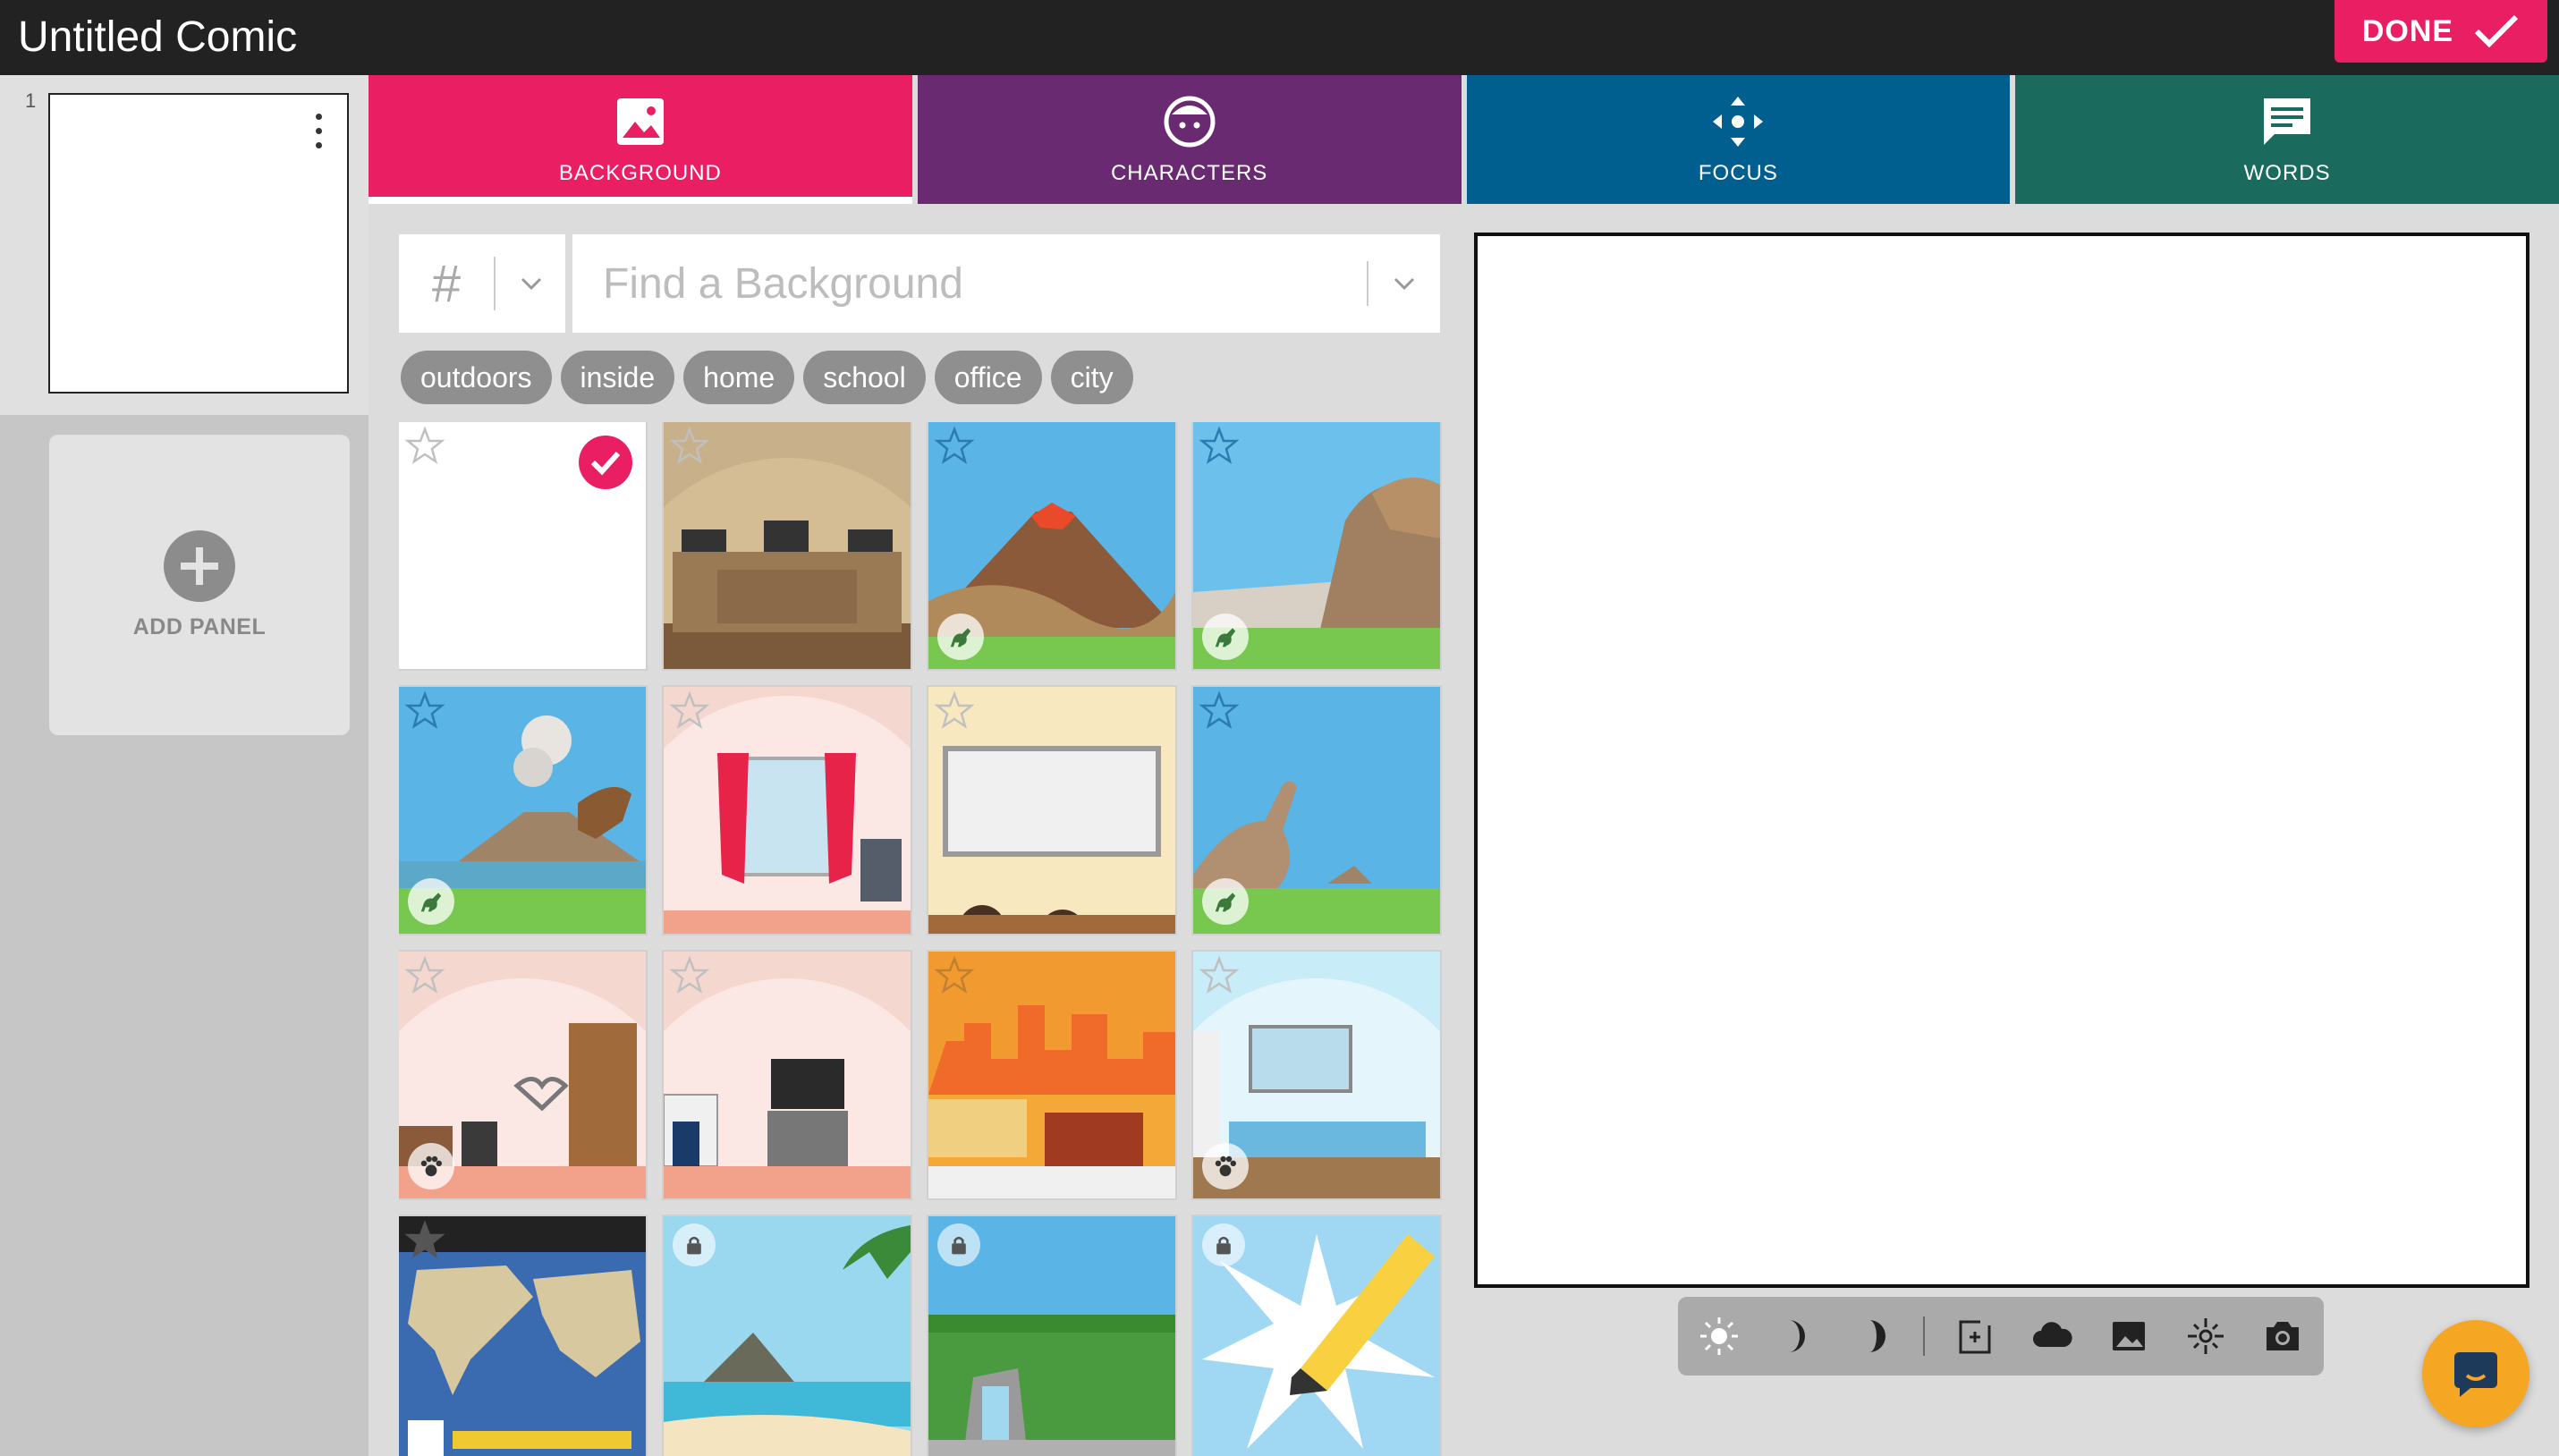 The height and width of the screenshot is (1456, 2559). I want to click on background-tile-beach-island, so click(787, 1336).